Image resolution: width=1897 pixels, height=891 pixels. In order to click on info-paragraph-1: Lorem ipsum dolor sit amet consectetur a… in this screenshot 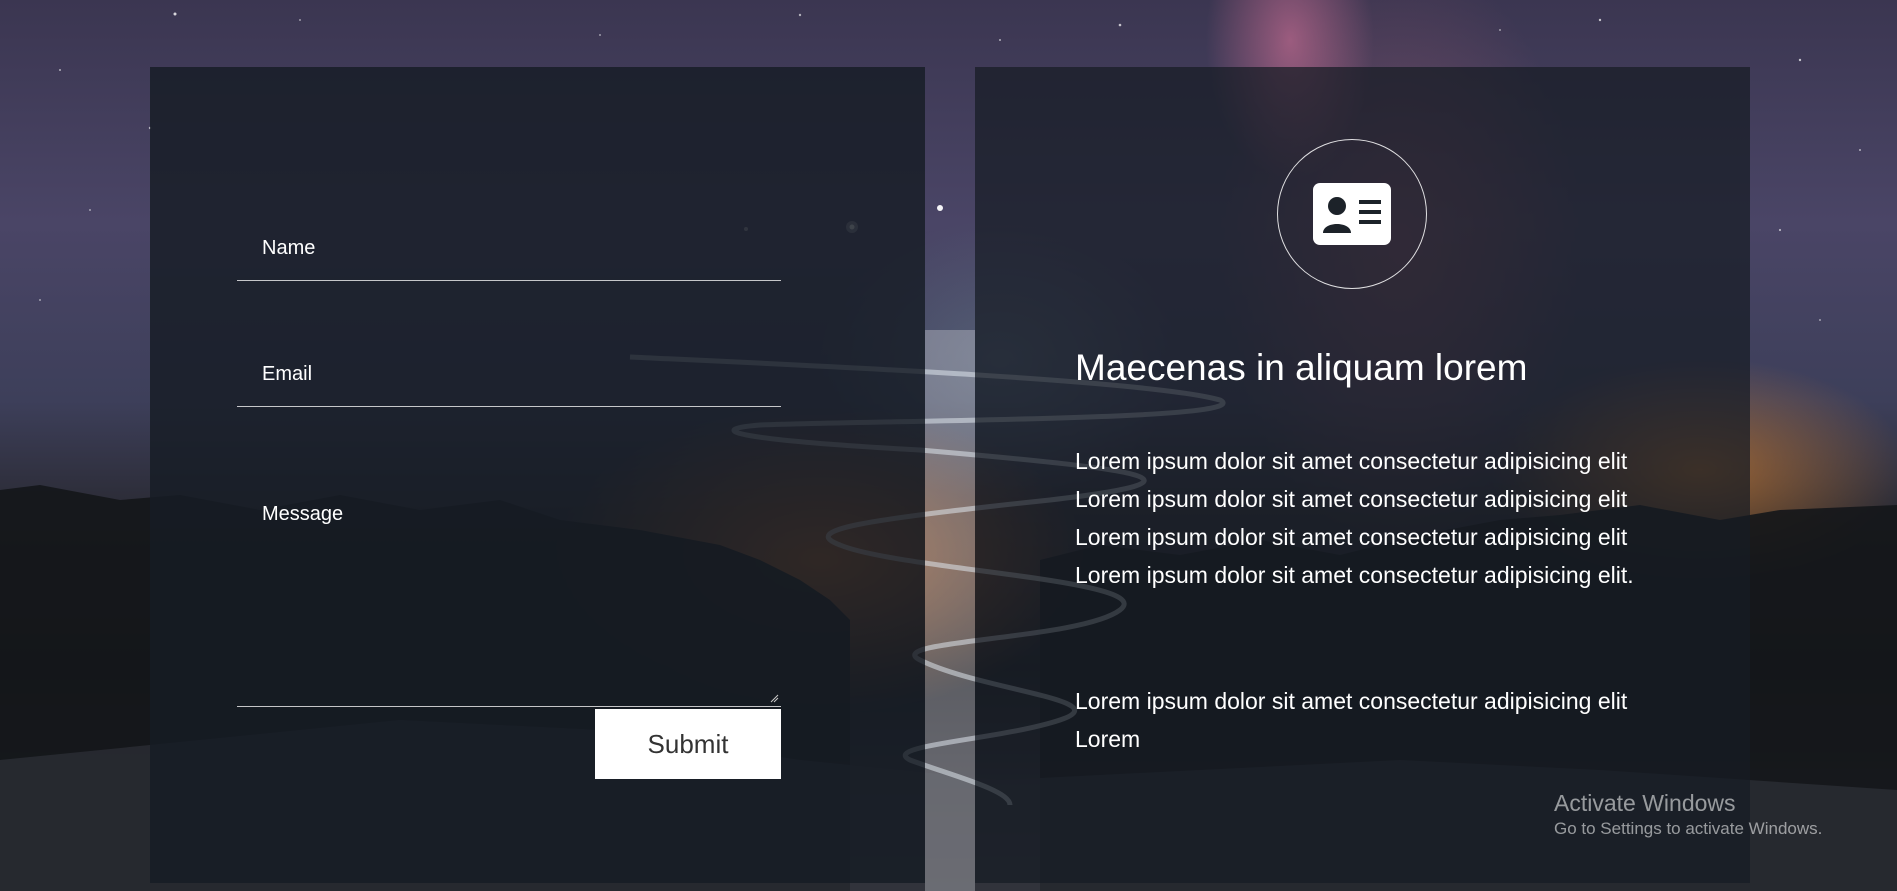, I will do `click(1354, 518)`.